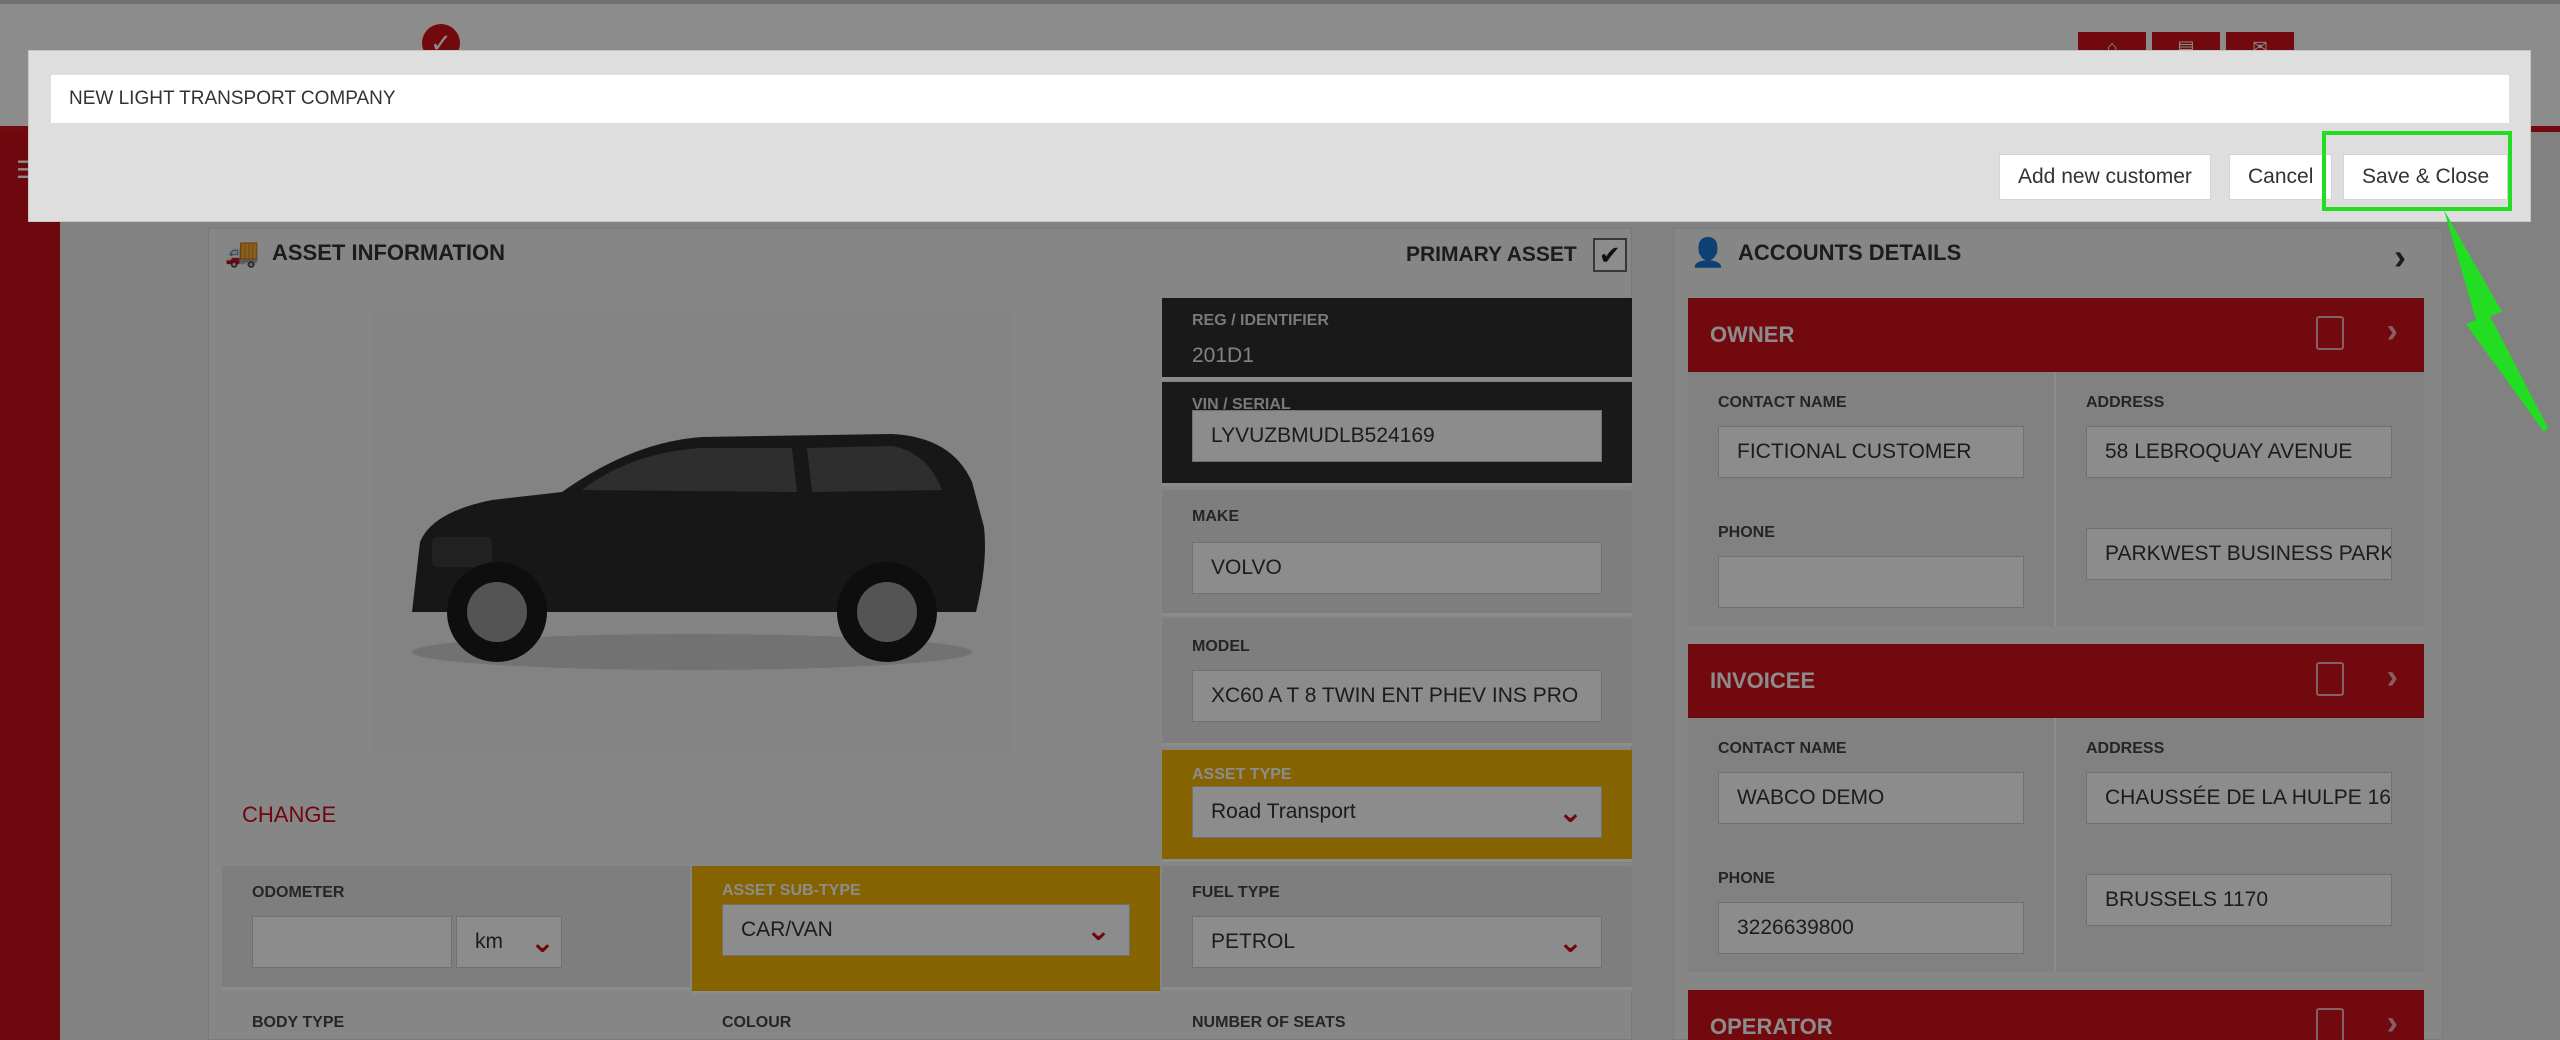  Describe the element at coordinates (2281, 177) in the screenshot. I see `cancel-button: Cancel` at that location.